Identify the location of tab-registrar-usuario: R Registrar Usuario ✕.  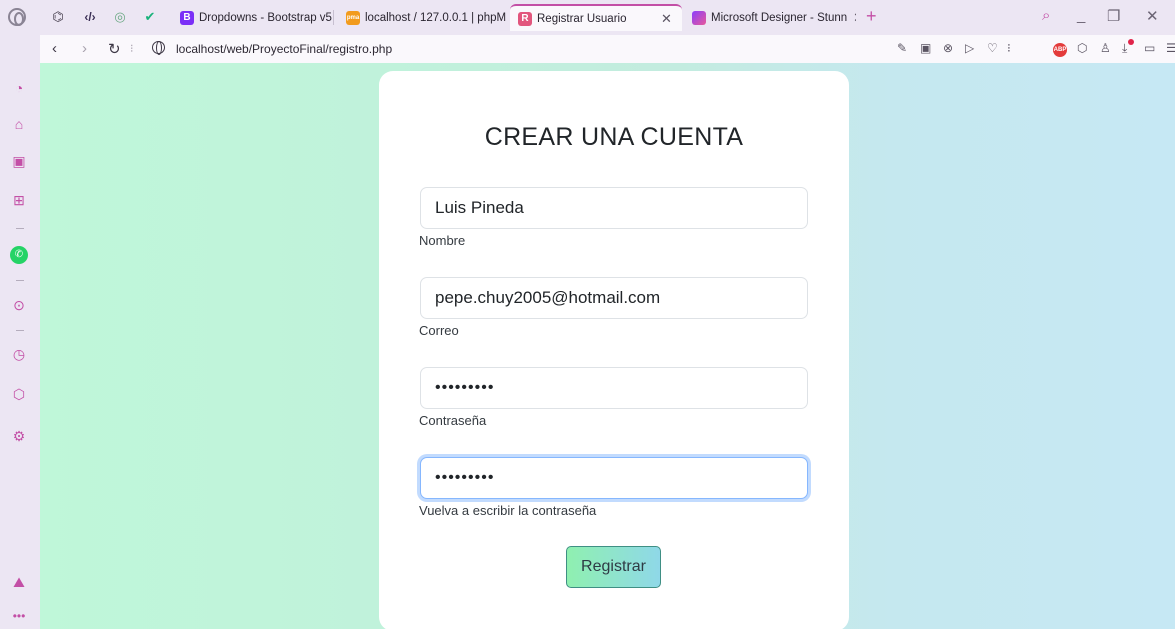
(596, 17).